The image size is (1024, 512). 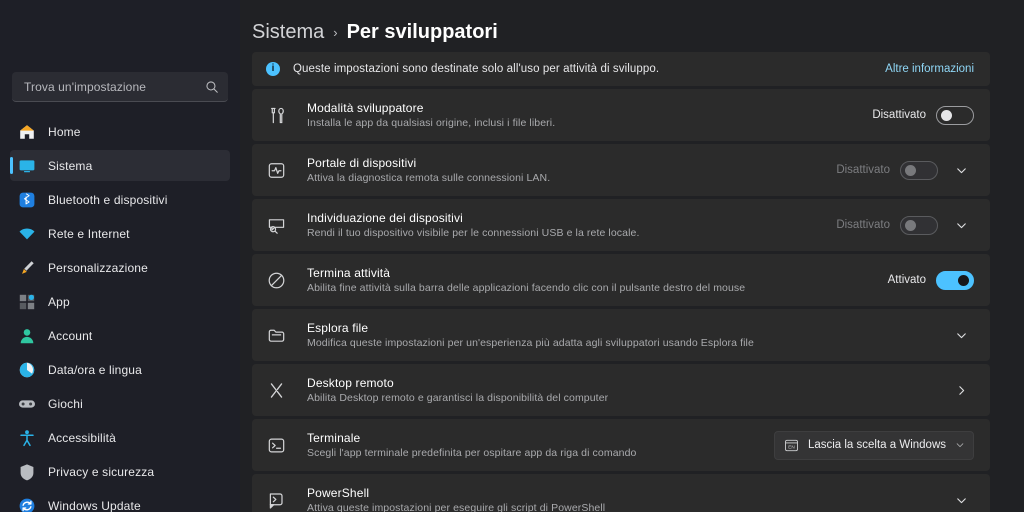 I want to click on search-input, so click(x=114, y=86).